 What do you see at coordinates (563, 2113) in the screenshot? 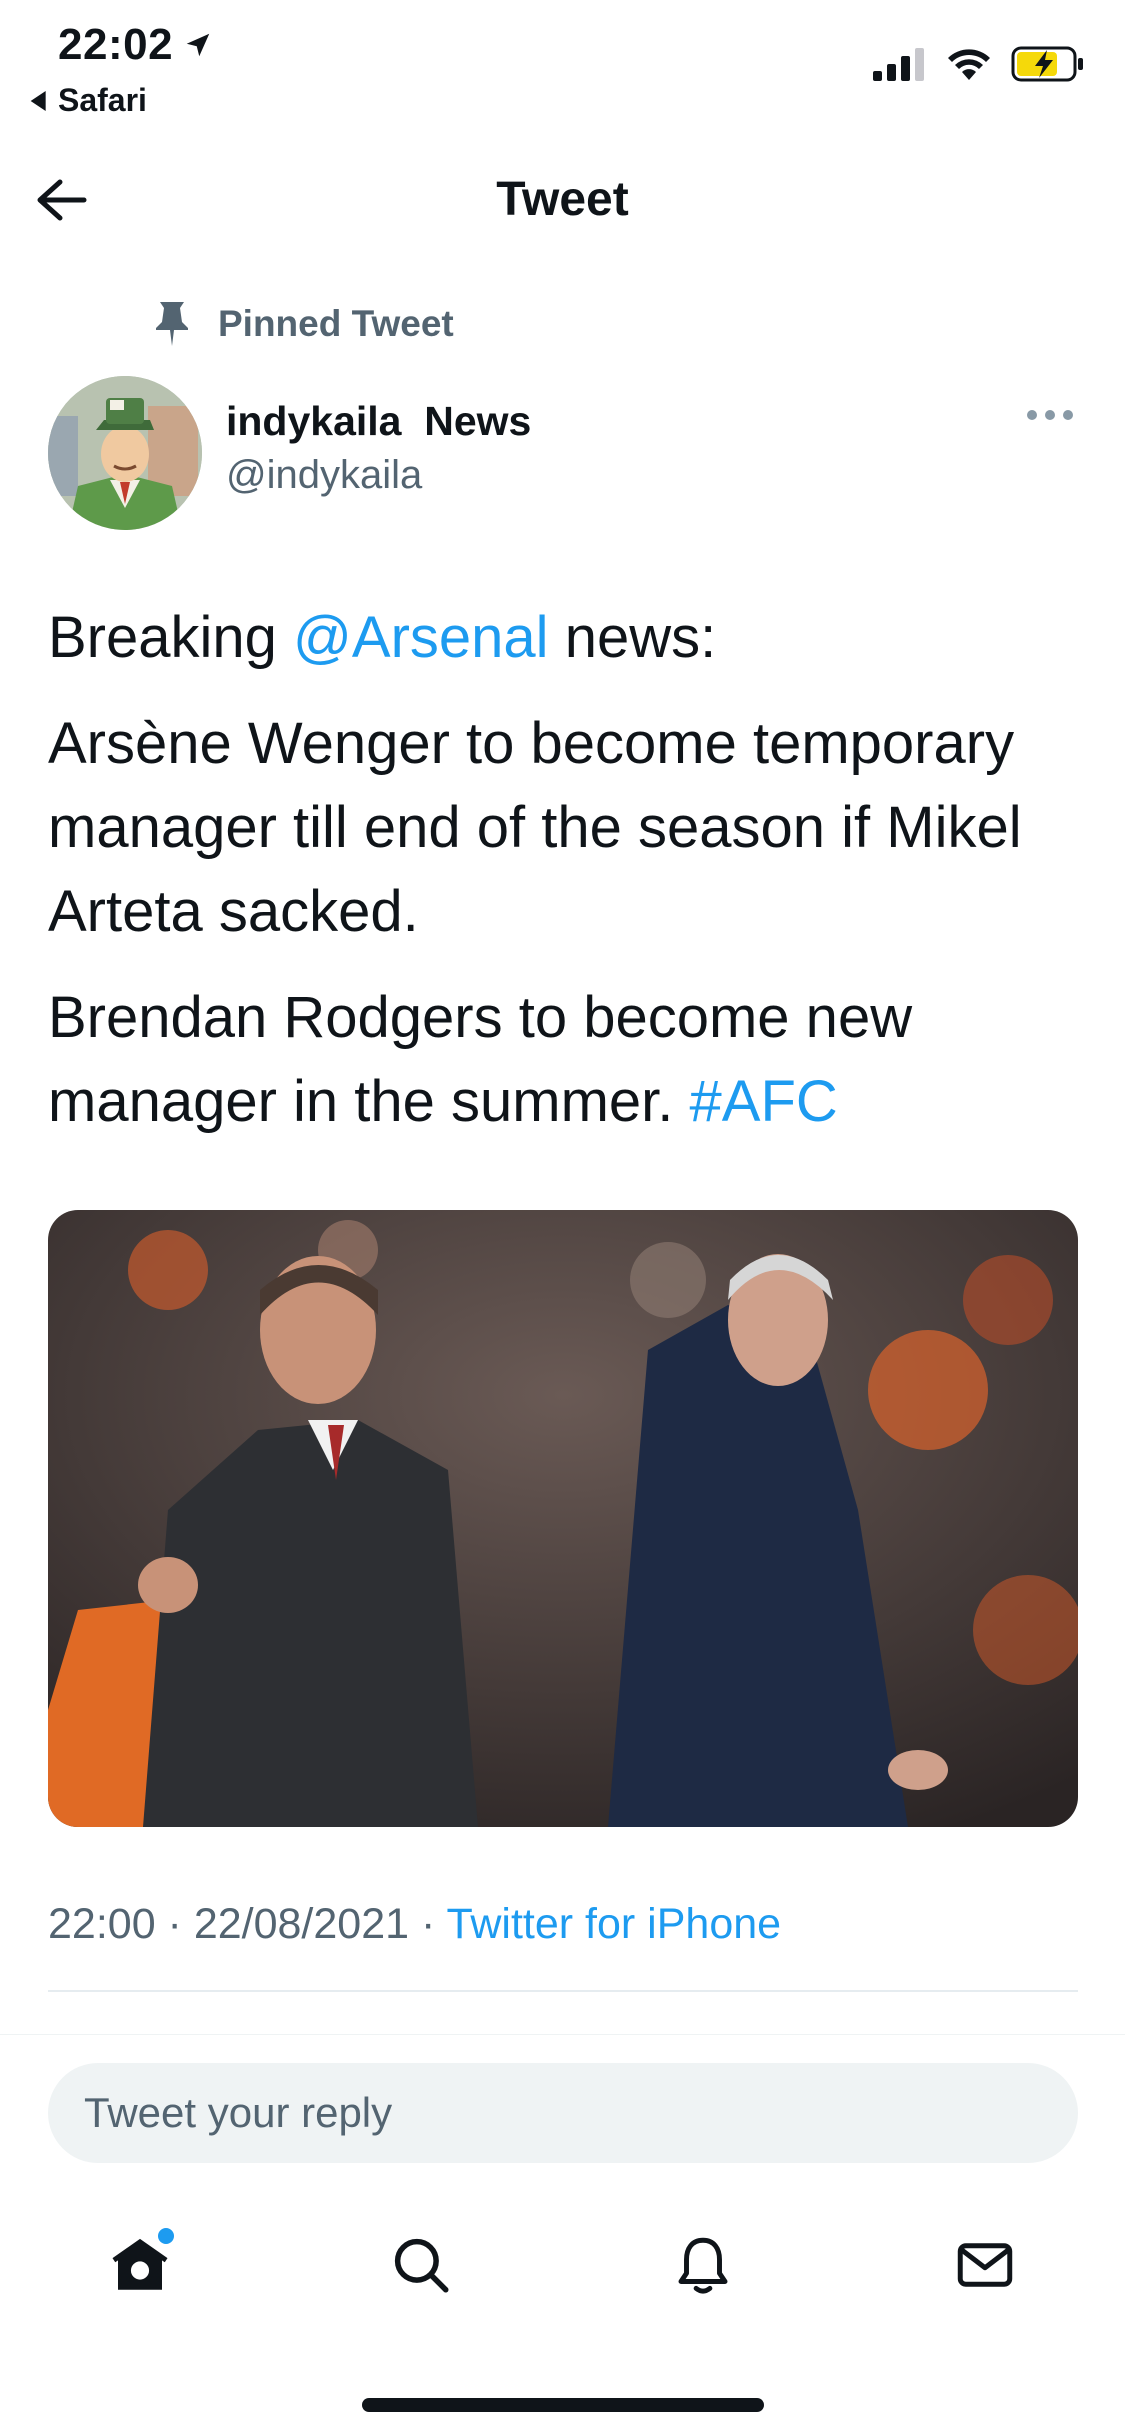
I see `reply-input: Tweet your reply` at bounding box center [563, 2113].